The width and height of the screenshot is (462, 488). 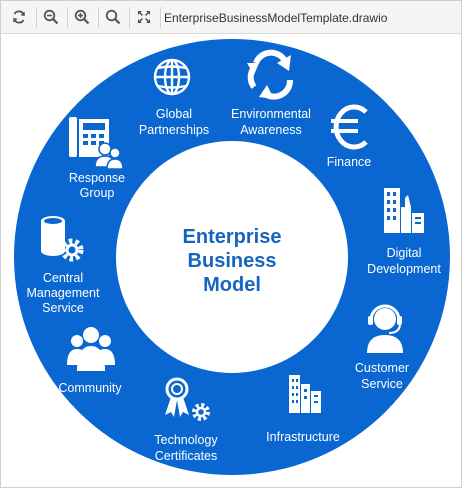 What do you see at coordinates (63, 278) in the screenshot?
I see `central-management-label-1: Central` at bounding box center [63, 278].